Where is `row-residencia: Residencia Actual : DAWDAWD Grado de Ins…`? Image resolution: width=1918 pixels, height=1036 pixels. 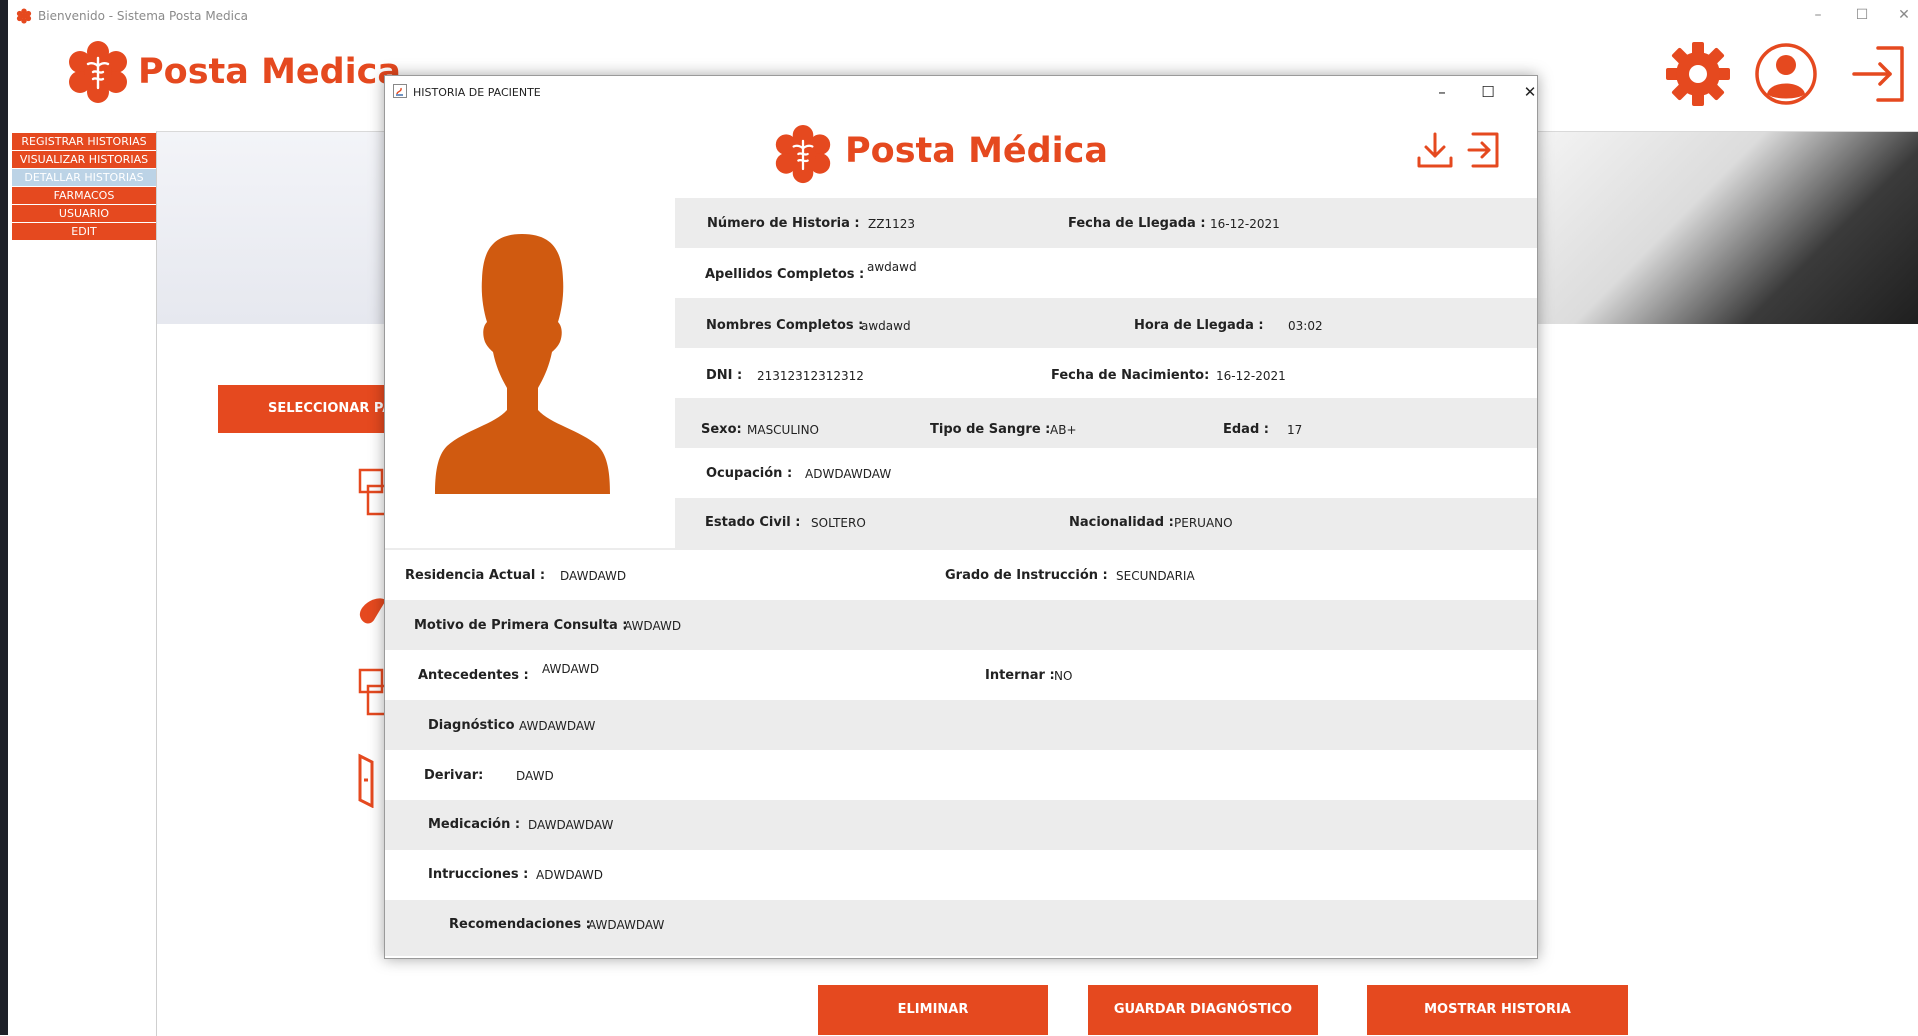 row-residencia: Residencia Actual : DAWDAWD Grado de Ins… is located at coordinates (961, 575).